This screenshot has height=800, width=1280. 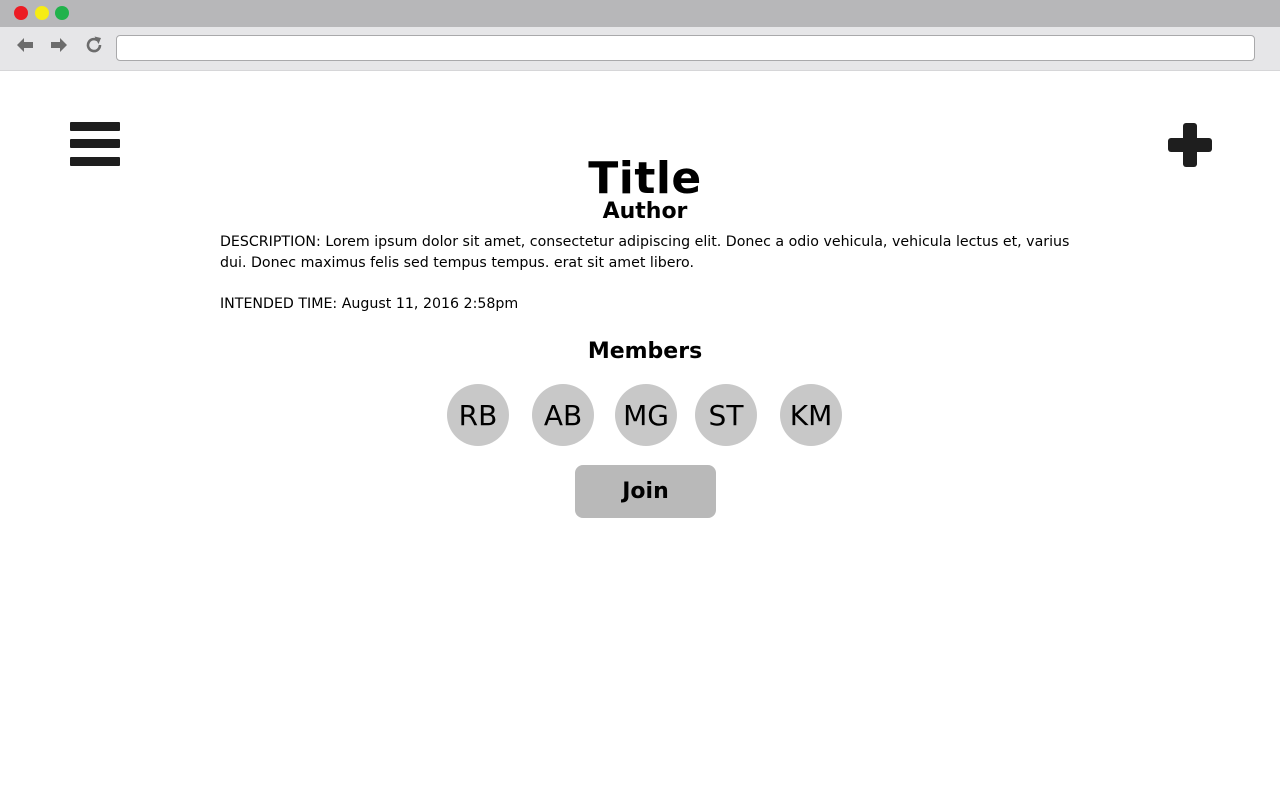 I want to click on member-avatar: ST, so click(x=726, y=415).